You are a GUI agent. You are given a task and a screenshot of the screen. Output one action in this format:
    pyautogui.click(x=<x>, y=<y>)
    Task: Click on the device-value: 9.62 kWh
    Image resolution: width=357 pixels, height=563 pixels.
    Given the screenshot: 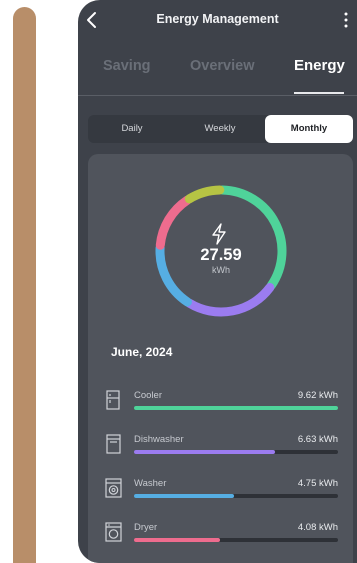 What is the action you would take?
    pyautogui.click(x=317, y=395)
    